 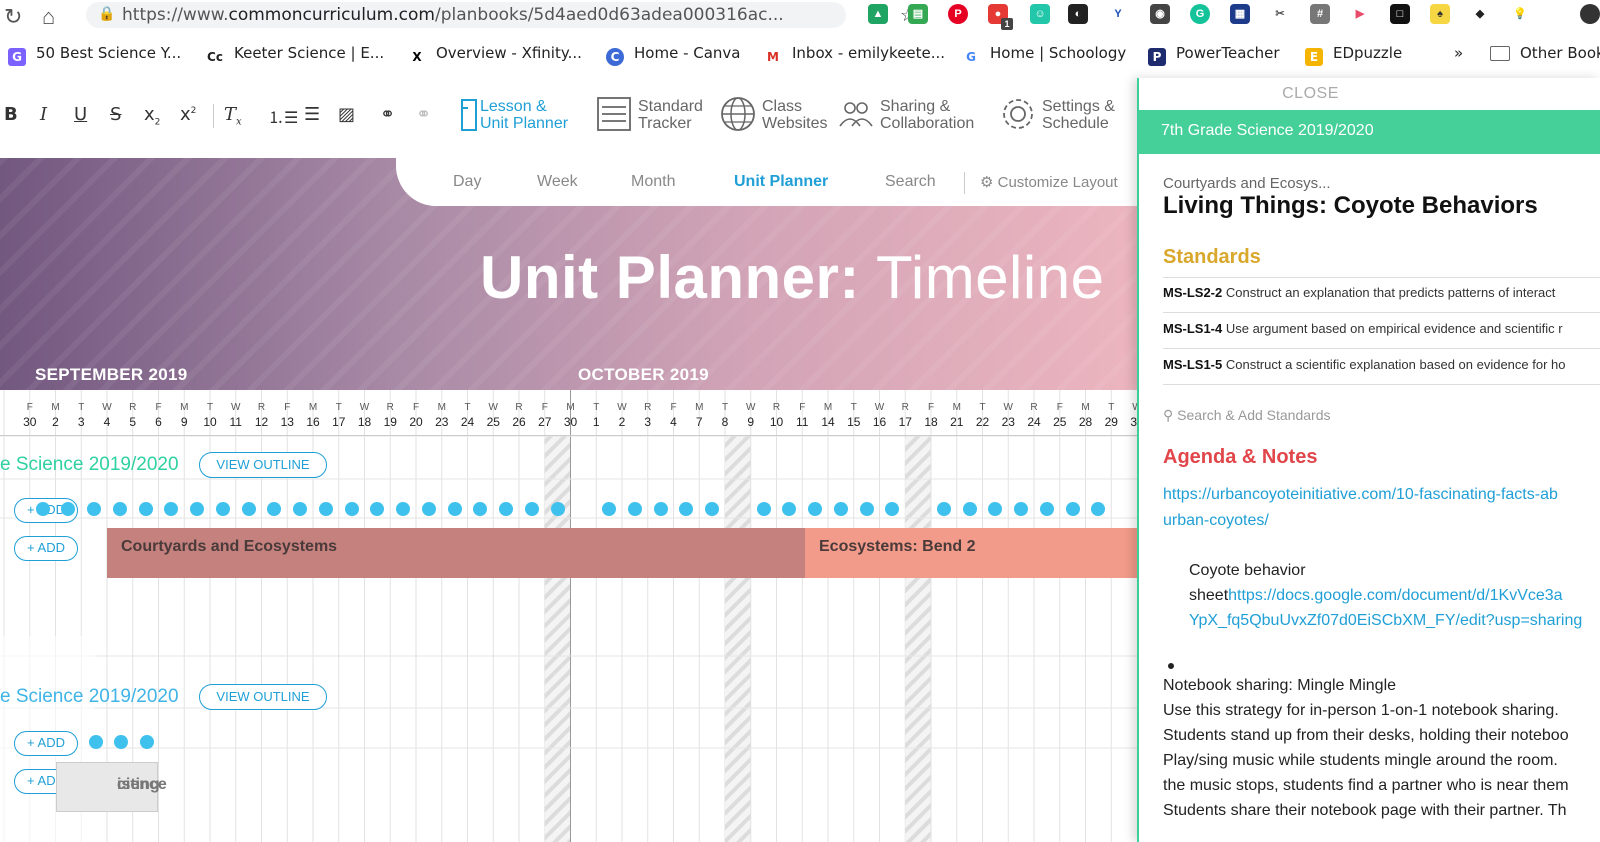 What do you see at coordinates (283, 116) in the screenshot?
I see `numbered-list-icon: ⒈☰` at bounding box center [283, 116].